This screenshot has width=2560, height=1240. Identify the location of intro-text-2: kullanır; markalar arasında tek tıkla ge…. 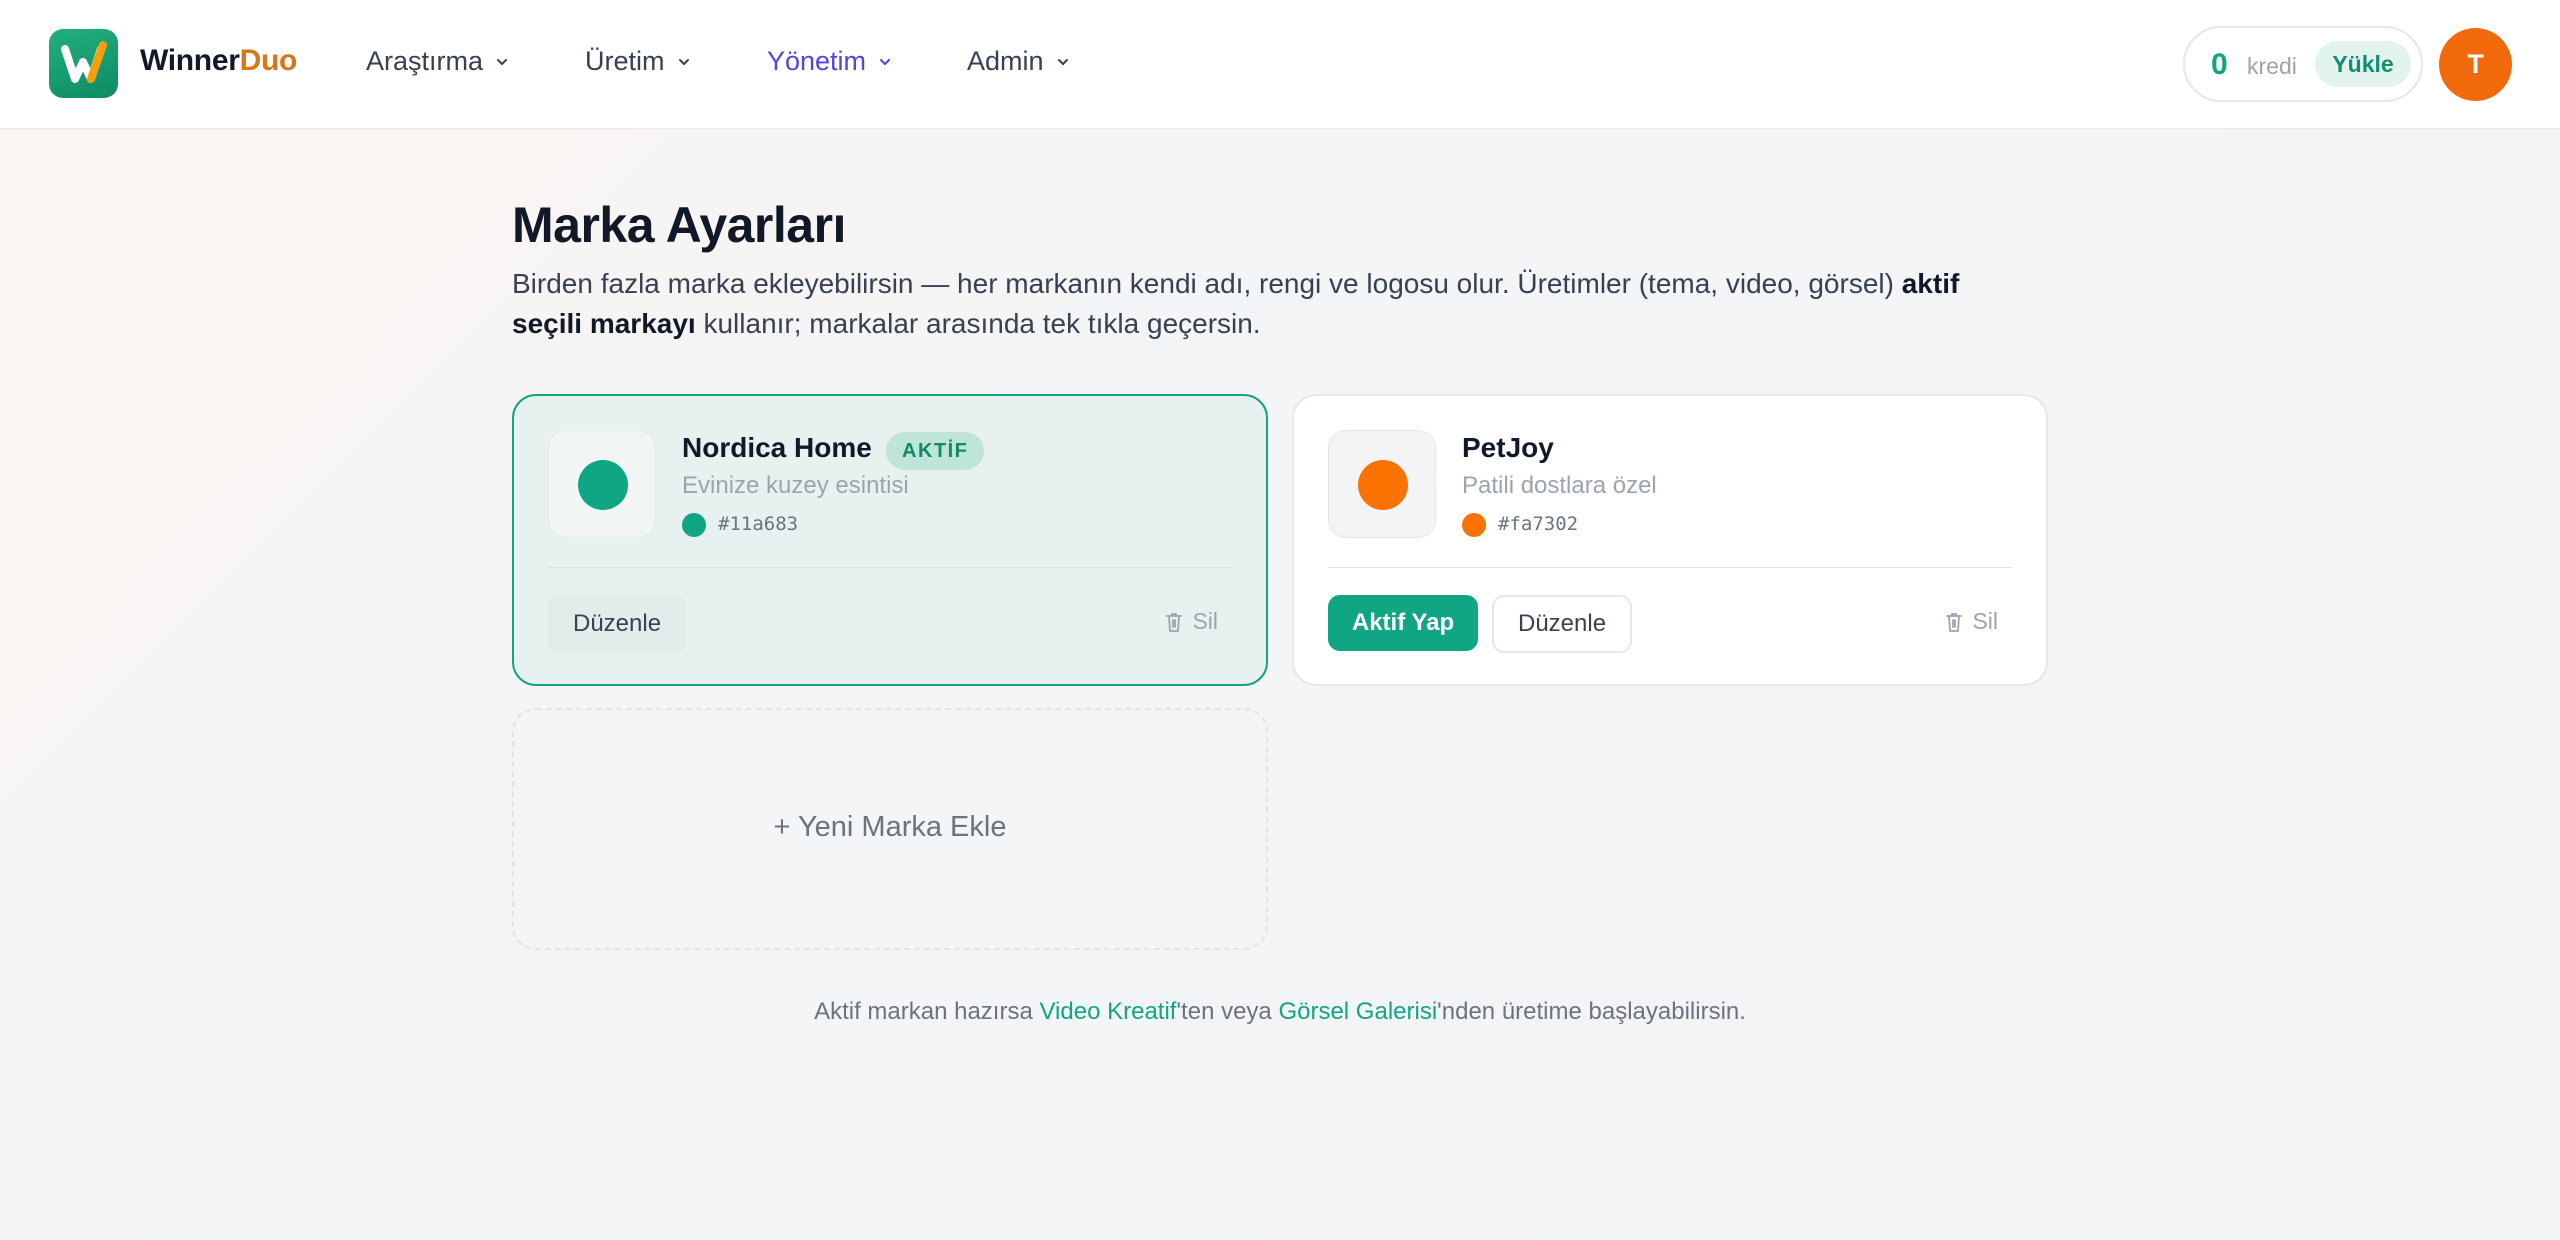
(978, 323).